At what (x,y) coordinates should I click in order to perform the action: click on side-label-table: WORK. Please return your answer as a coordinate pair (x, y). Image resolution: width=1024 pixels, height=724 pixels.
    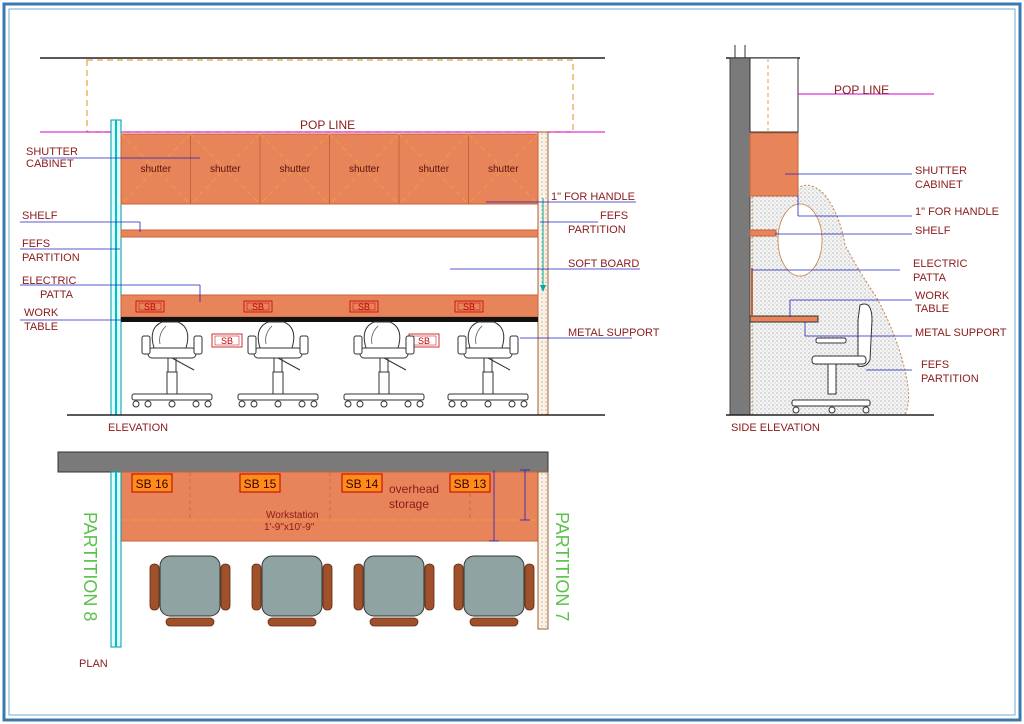
    Looking at the image, I should click on (932, 296).